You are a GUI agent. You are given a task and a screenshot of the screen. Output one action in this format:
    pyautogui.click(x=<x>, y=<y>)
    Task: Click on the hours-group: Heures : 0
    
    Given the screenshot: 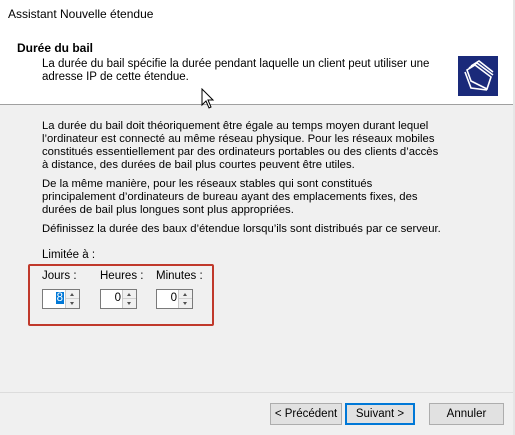 What is the action you would take?
    pyautogui.click(x=130, y=289)
    